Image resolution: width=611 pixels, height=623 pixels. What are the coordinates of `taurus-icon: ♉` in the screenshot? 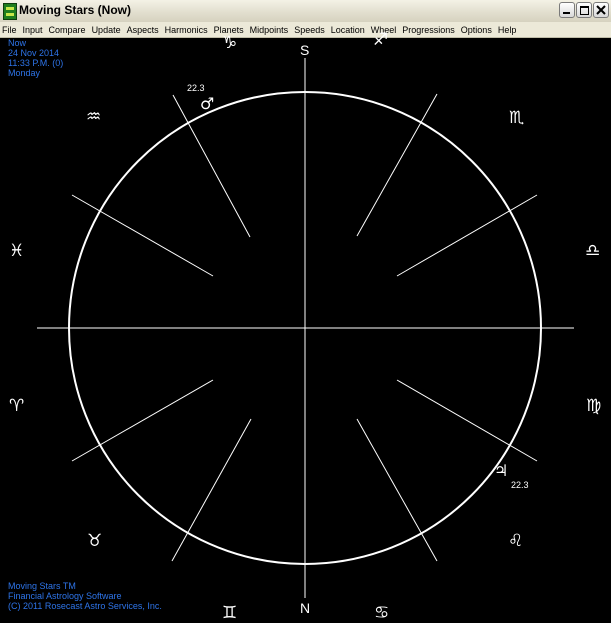 It's located at (95, 541).